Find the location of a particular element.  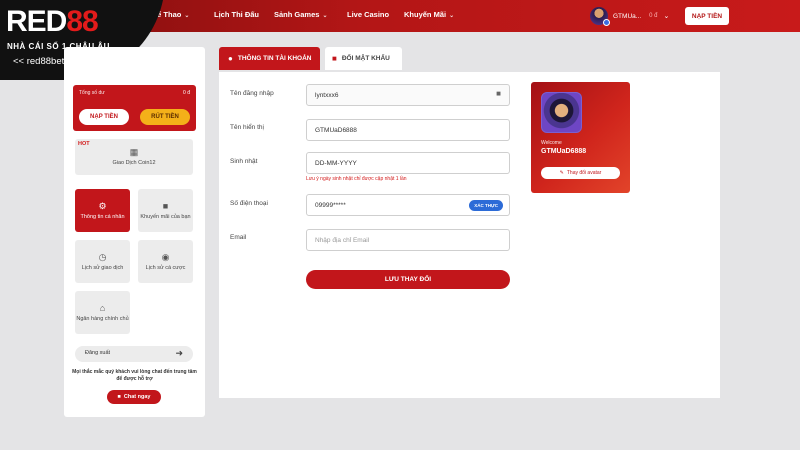

balance-value: 0 đ is located at coordinates (186, 93).